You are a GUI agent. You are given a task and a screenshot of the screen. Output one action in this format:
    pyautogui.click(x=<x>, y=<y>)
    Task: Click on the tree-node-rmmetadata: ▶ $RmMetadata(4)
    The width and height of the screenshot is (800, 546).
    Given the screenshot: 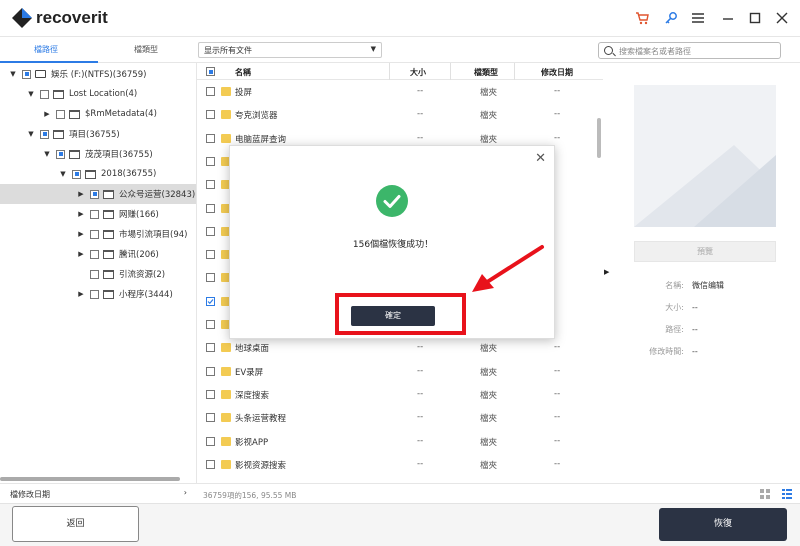 What is the action you would take?
    pyautogui.click(x=98, y=114)
    